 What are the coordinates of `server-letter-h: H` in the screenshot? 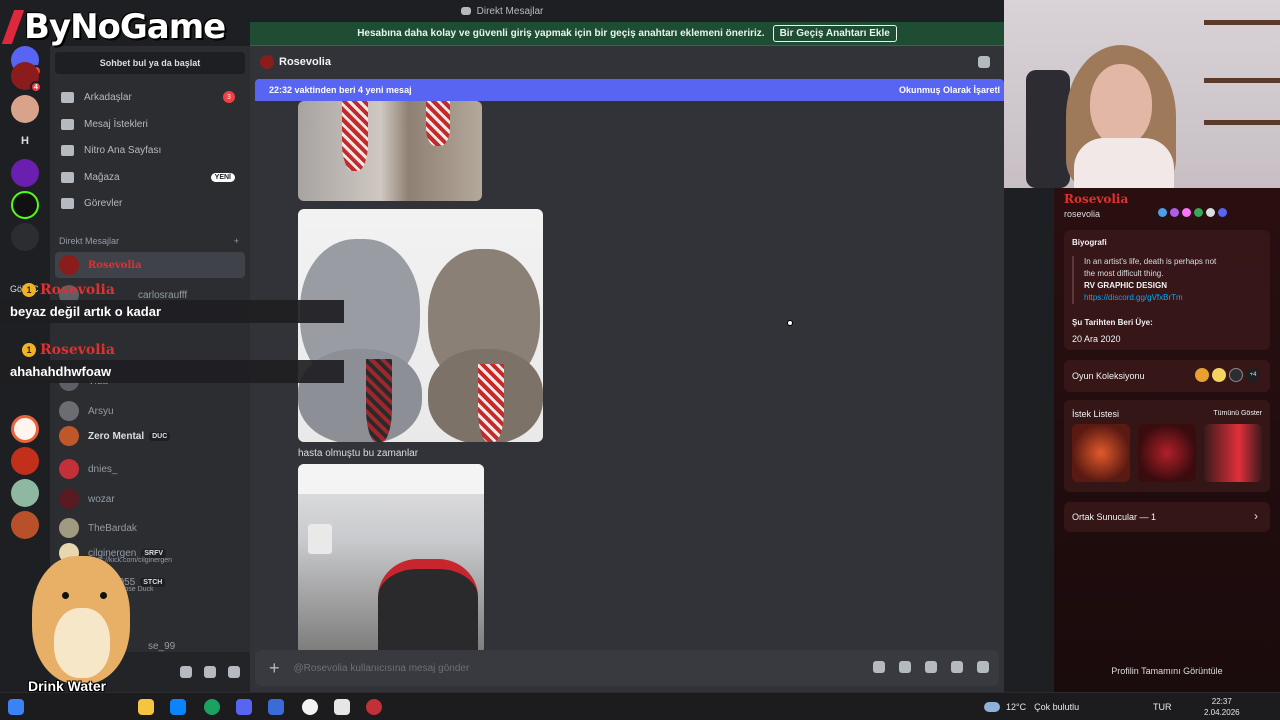 It's located at (25, 141).